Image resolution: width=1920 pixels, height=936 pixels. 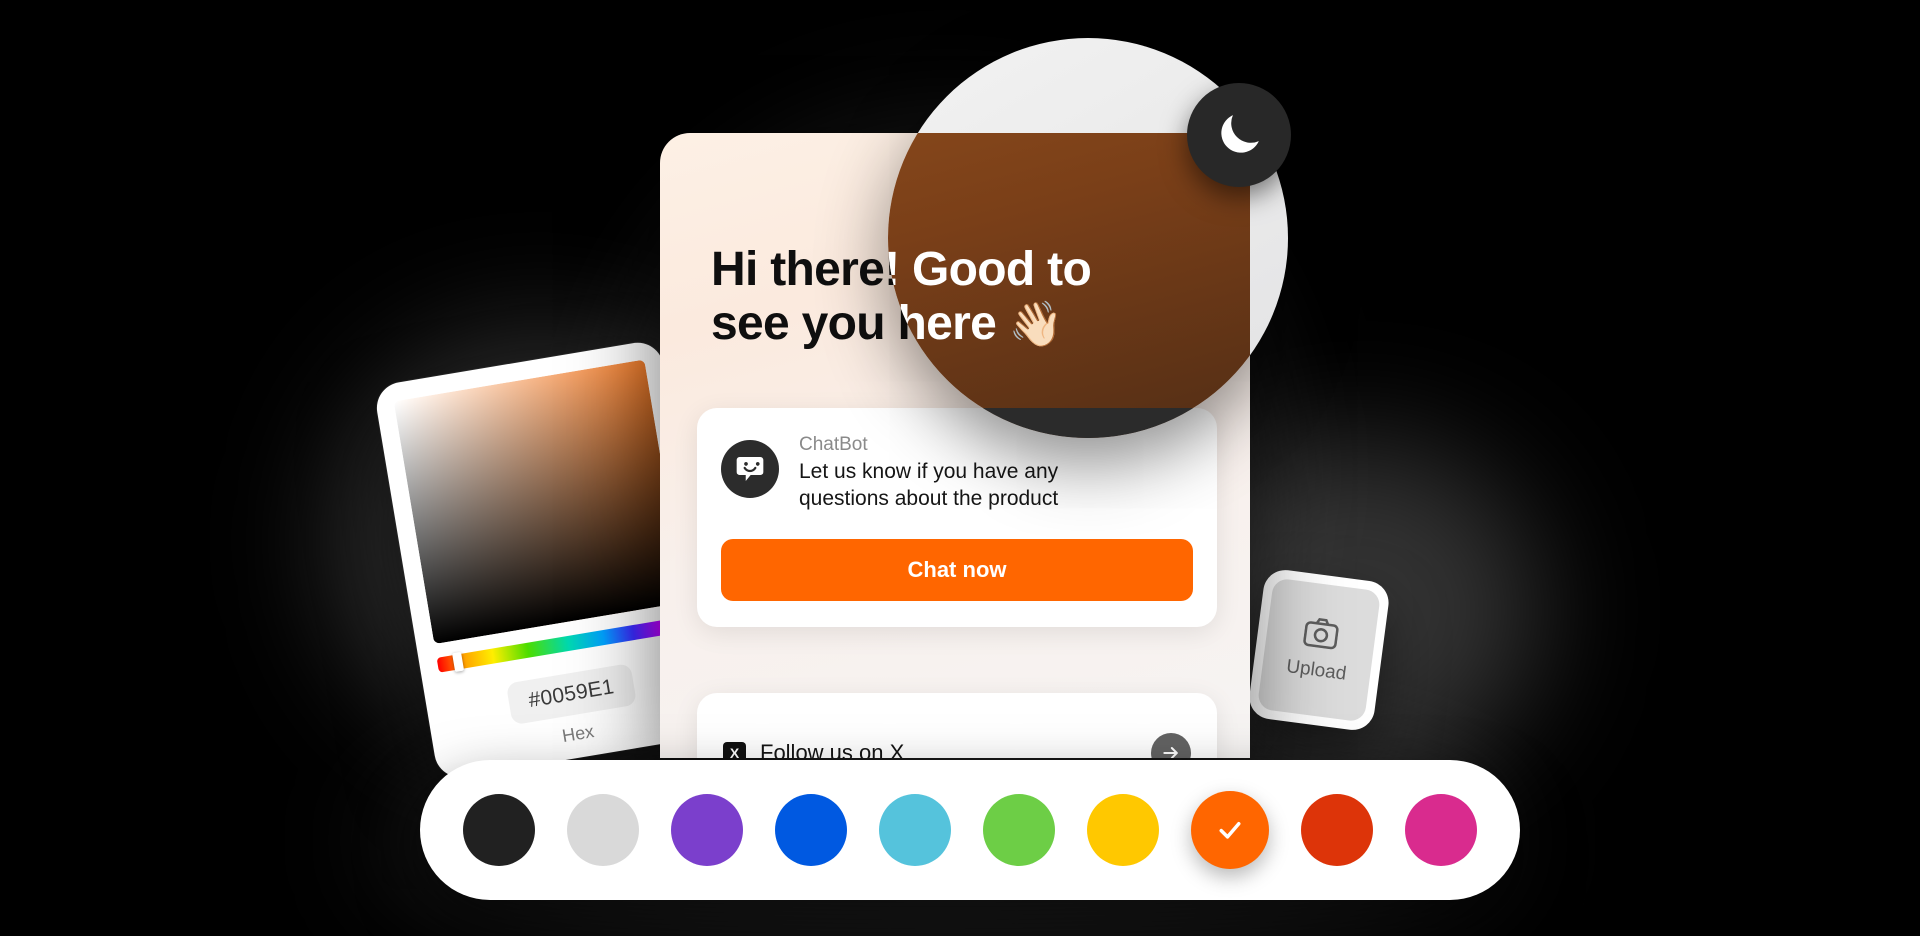 I want to click on dark-preview-wave-emoji: 👋🏻, so click(x=1036, y=325).